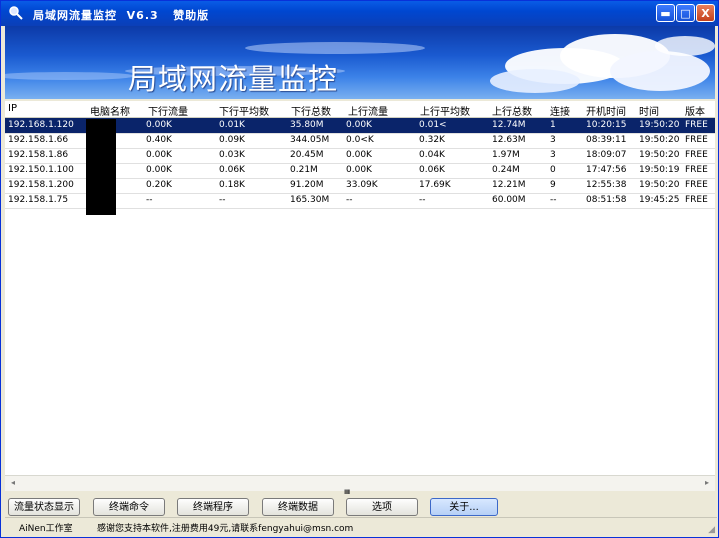 This screenshot has width=719, height=538. What do you see at coordinates (711, 530) in the screenshot?
I see `resize-grip-icon: ◢` at bounding box center [711, 530].